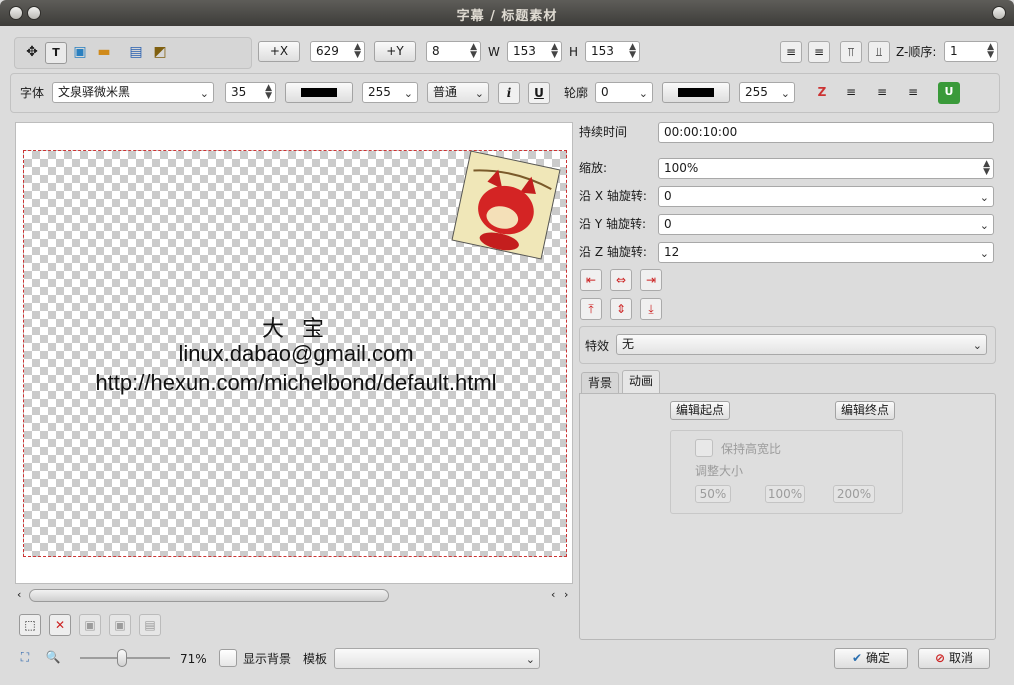 This screenshot has height=685, width=1014. I want to click on width-label: W, so click(494, 52).